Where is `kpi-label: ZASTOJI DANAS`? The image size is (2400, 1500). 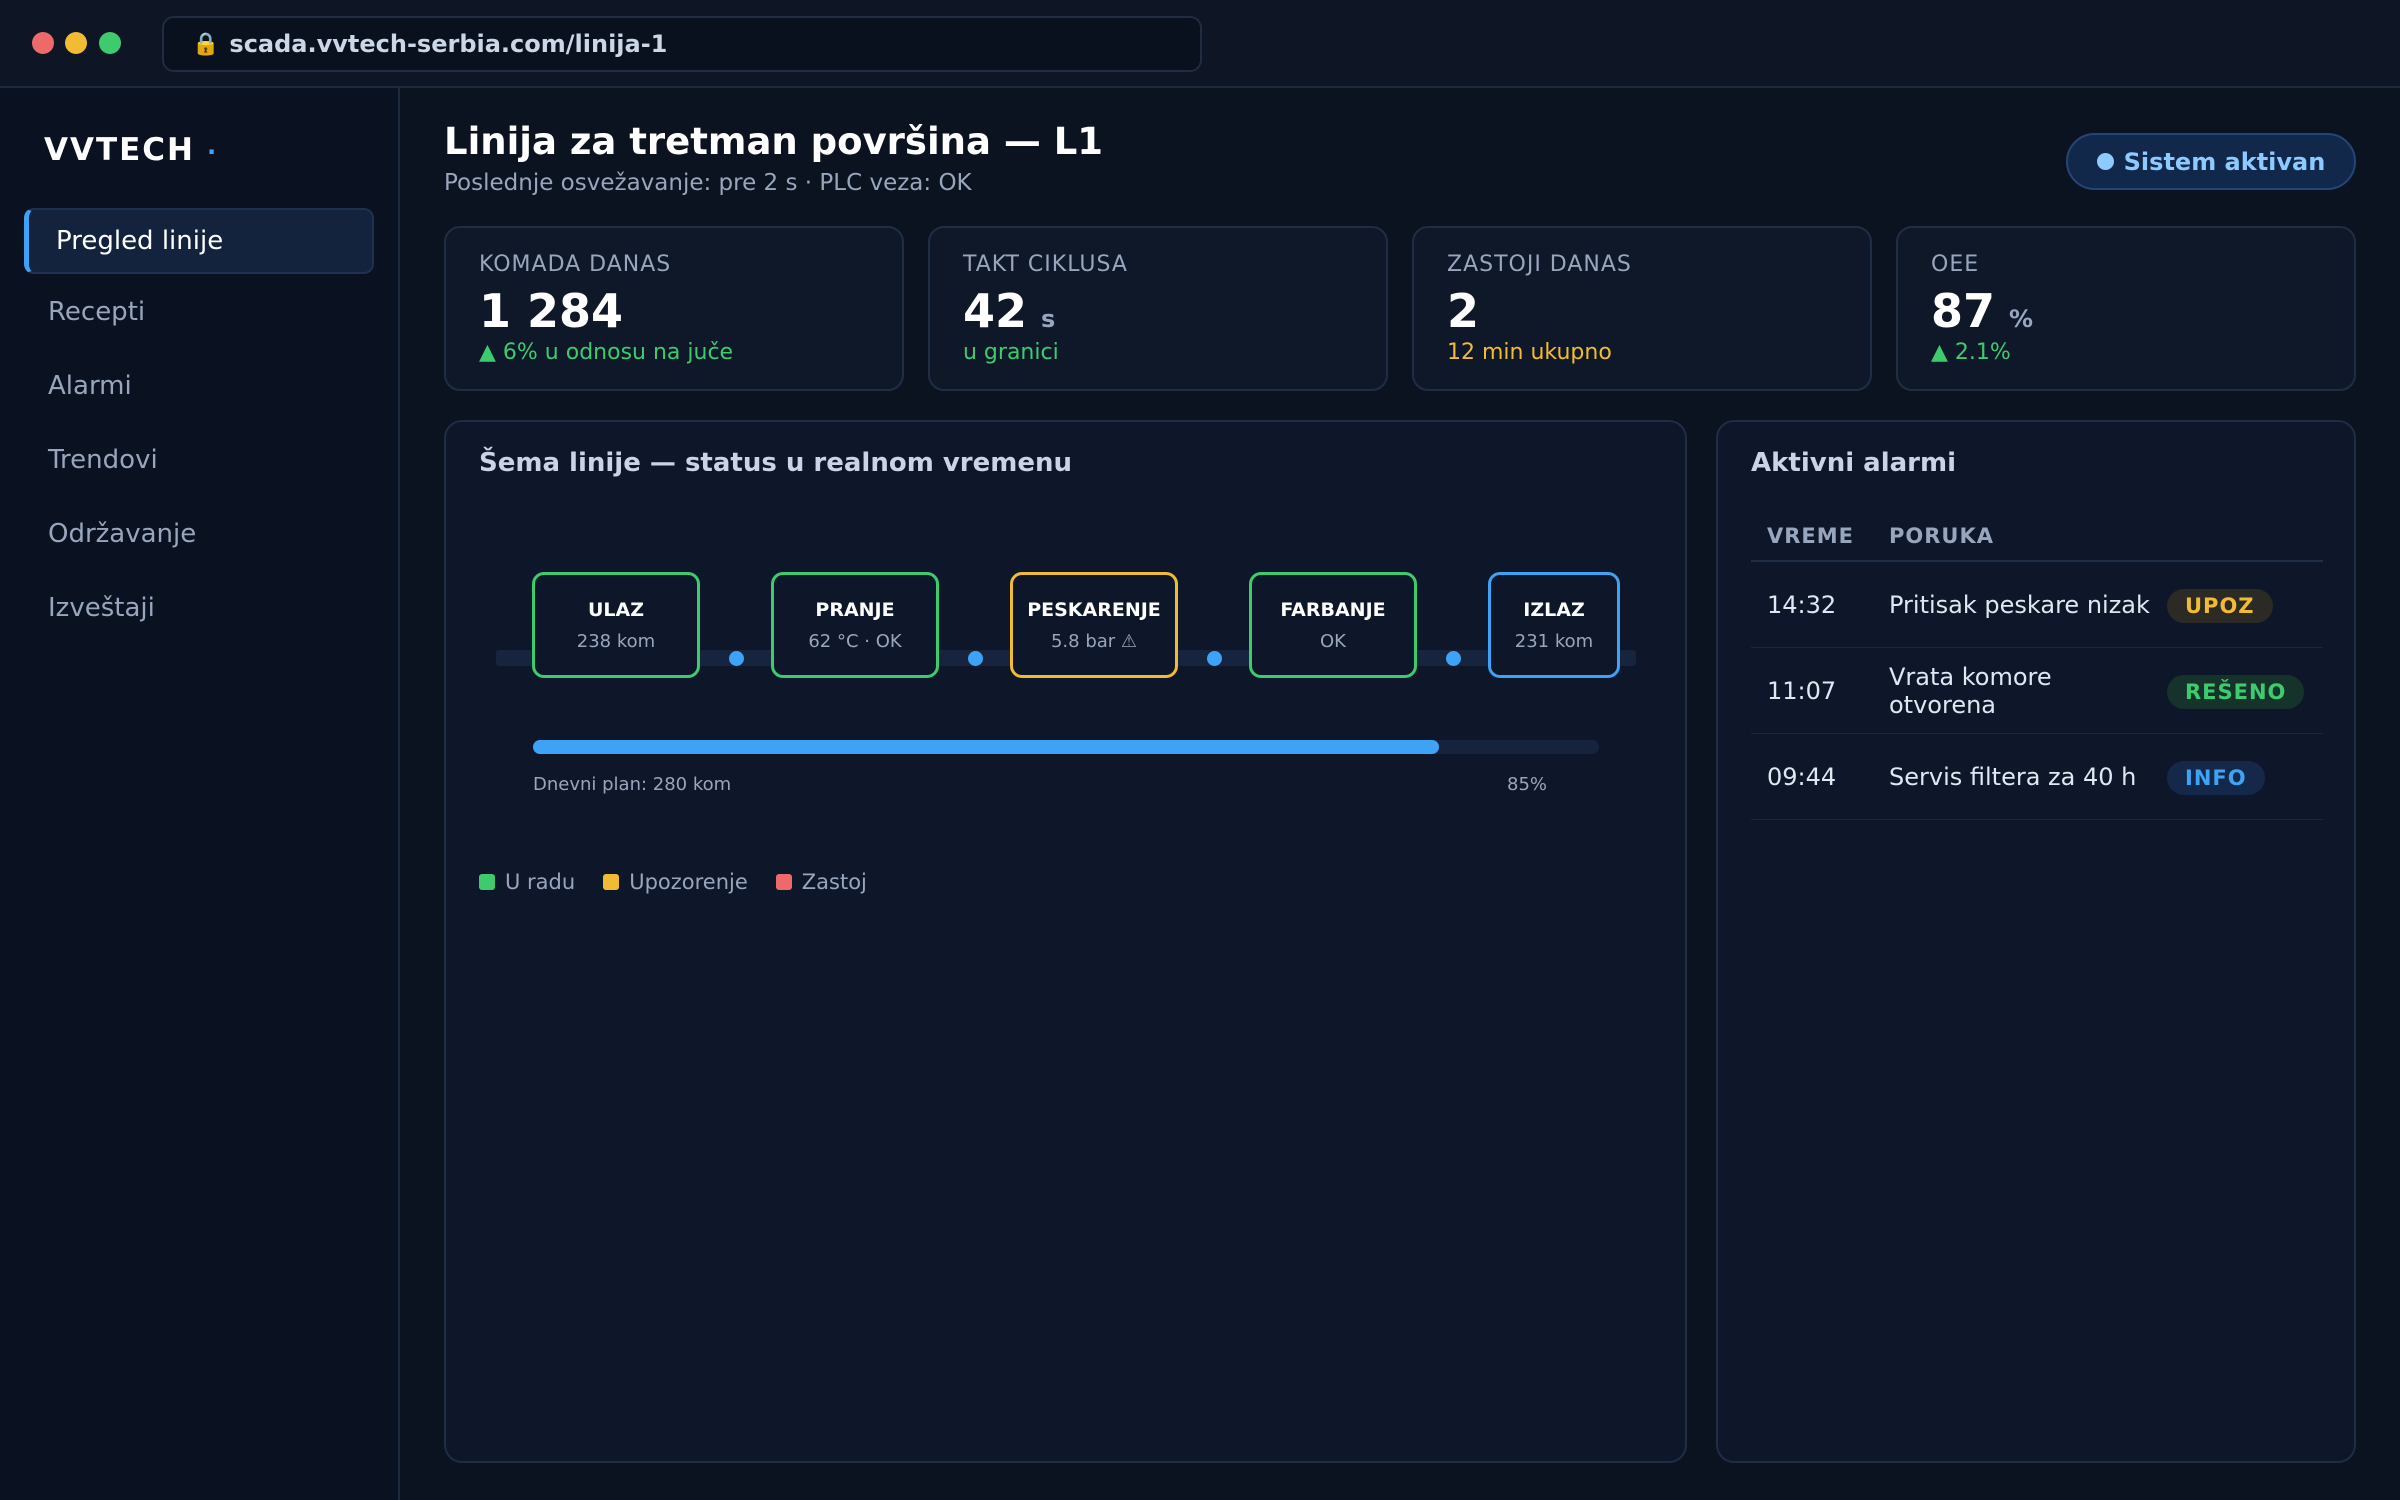
kpi-label: ZASTOJI DANAS is located at coordinates (1539, 264).